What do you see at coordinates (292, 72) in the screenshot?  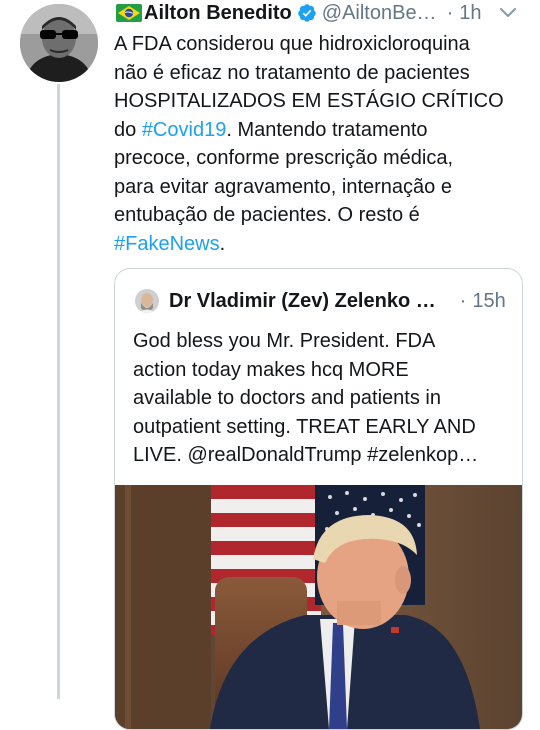 I see `tweet-text-line: não é eficaz no tratamento de pacientes` at bounding box center [292, 72].